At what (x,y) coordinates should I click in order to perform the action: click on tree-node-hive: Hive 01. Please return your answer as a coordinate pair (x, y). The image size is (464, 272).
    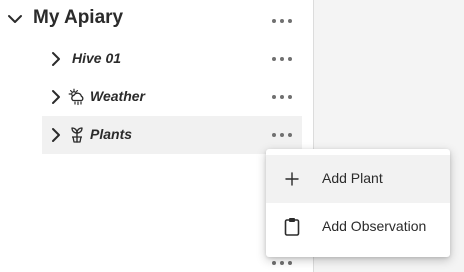
    Looking at the image, I should click on (172, 59).